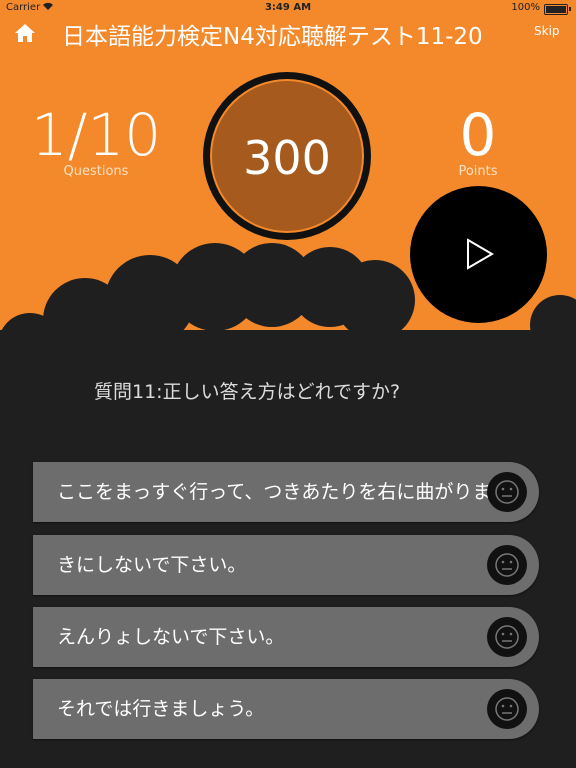 This screenshot has width=576, height=768. What do you see at coordinates (570, 9) in the screenshot?
I see `battery-tip` at bounding box center [570, 9].